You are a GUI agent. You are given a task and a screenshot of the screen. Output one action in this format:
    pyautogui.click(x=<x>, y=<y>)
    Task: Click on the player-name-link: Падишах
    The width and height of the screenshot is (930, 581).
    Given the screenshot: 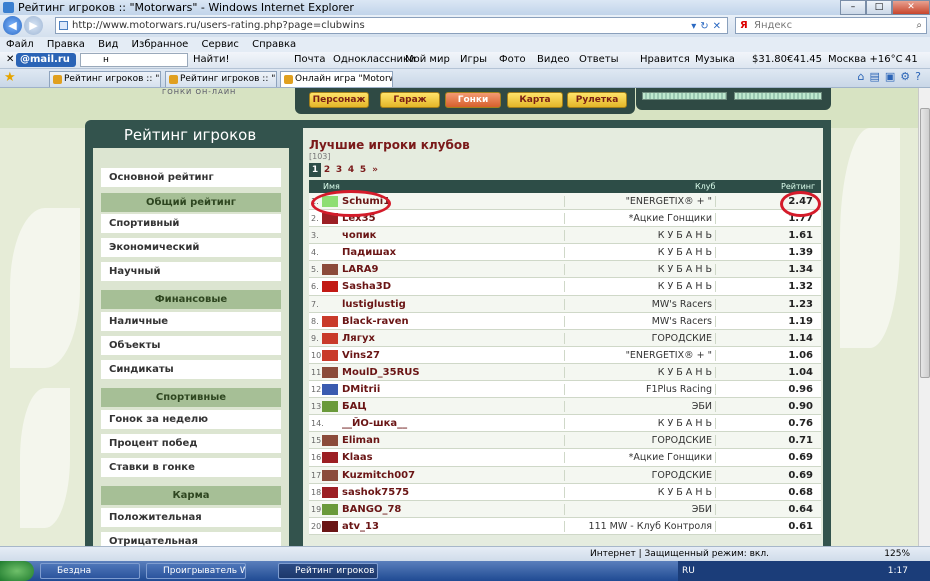 What is the action you would take?
    pyautogui.click(x=369, y=252)
    